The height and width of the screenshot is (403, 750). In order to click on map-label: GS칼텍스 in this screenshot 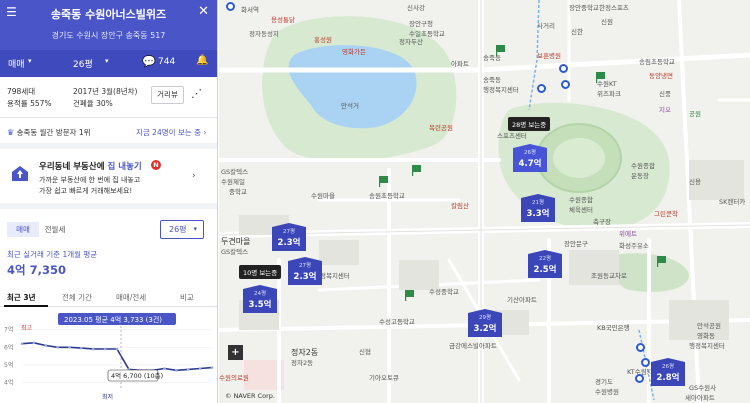, I will do `click(235, 172)`.